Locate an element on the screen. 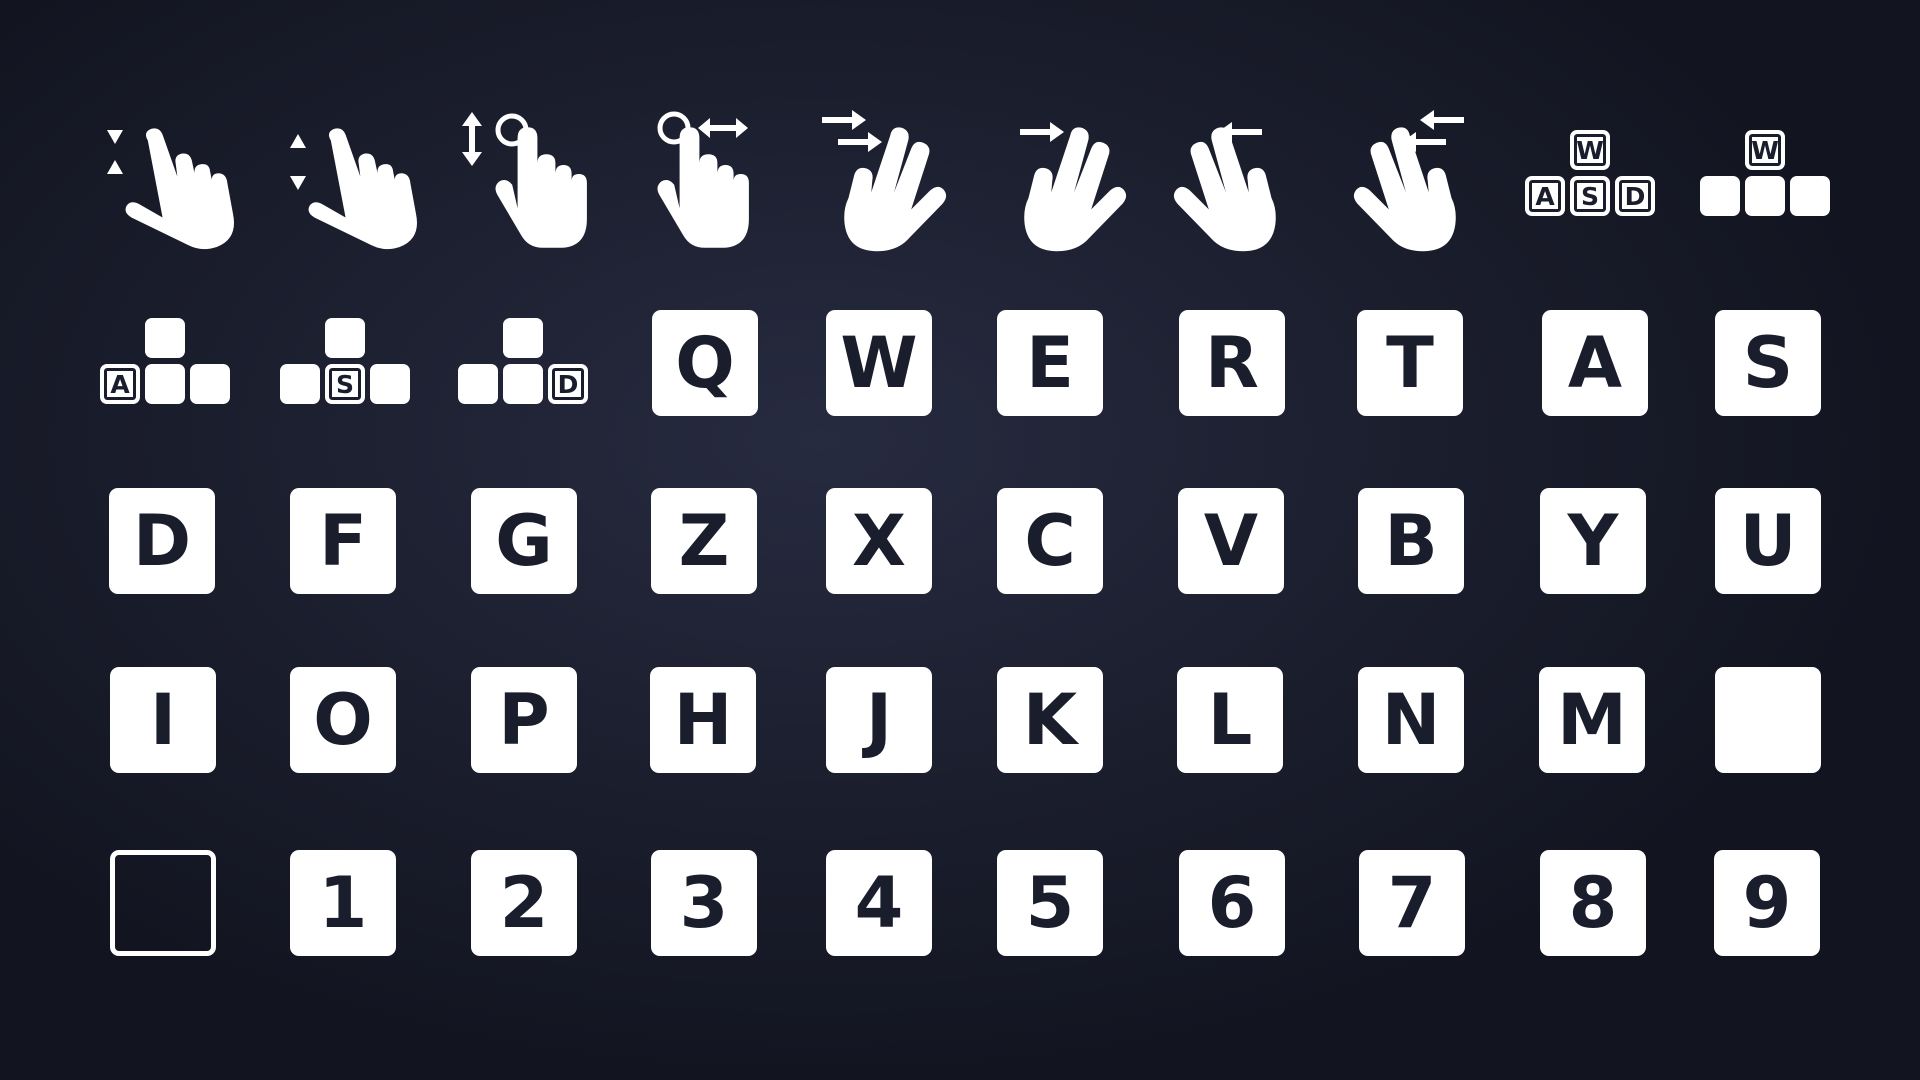  key-u-icon: U is located at coordinates (1768, 541).